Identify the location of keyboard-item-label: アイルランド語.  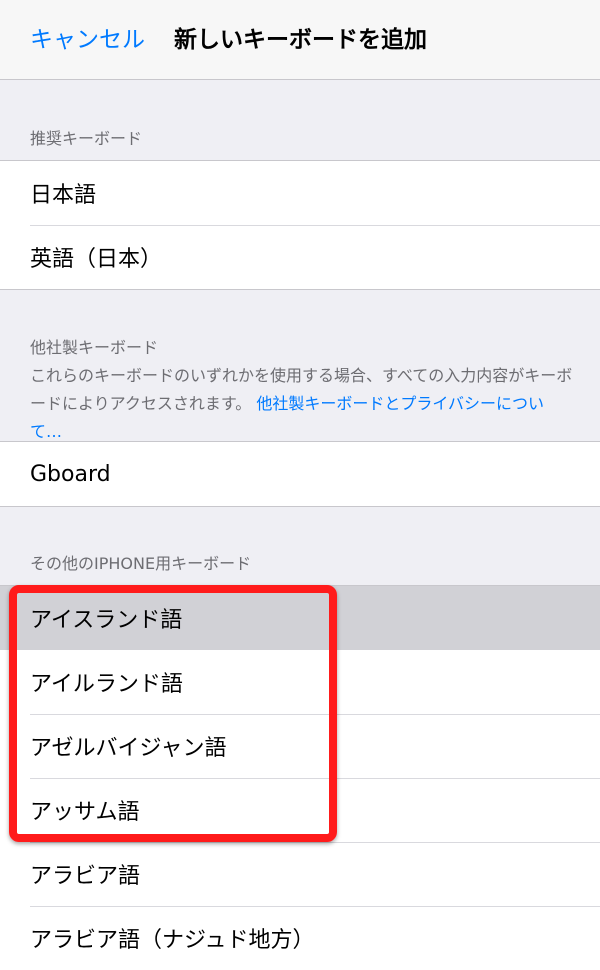
(106, 684).